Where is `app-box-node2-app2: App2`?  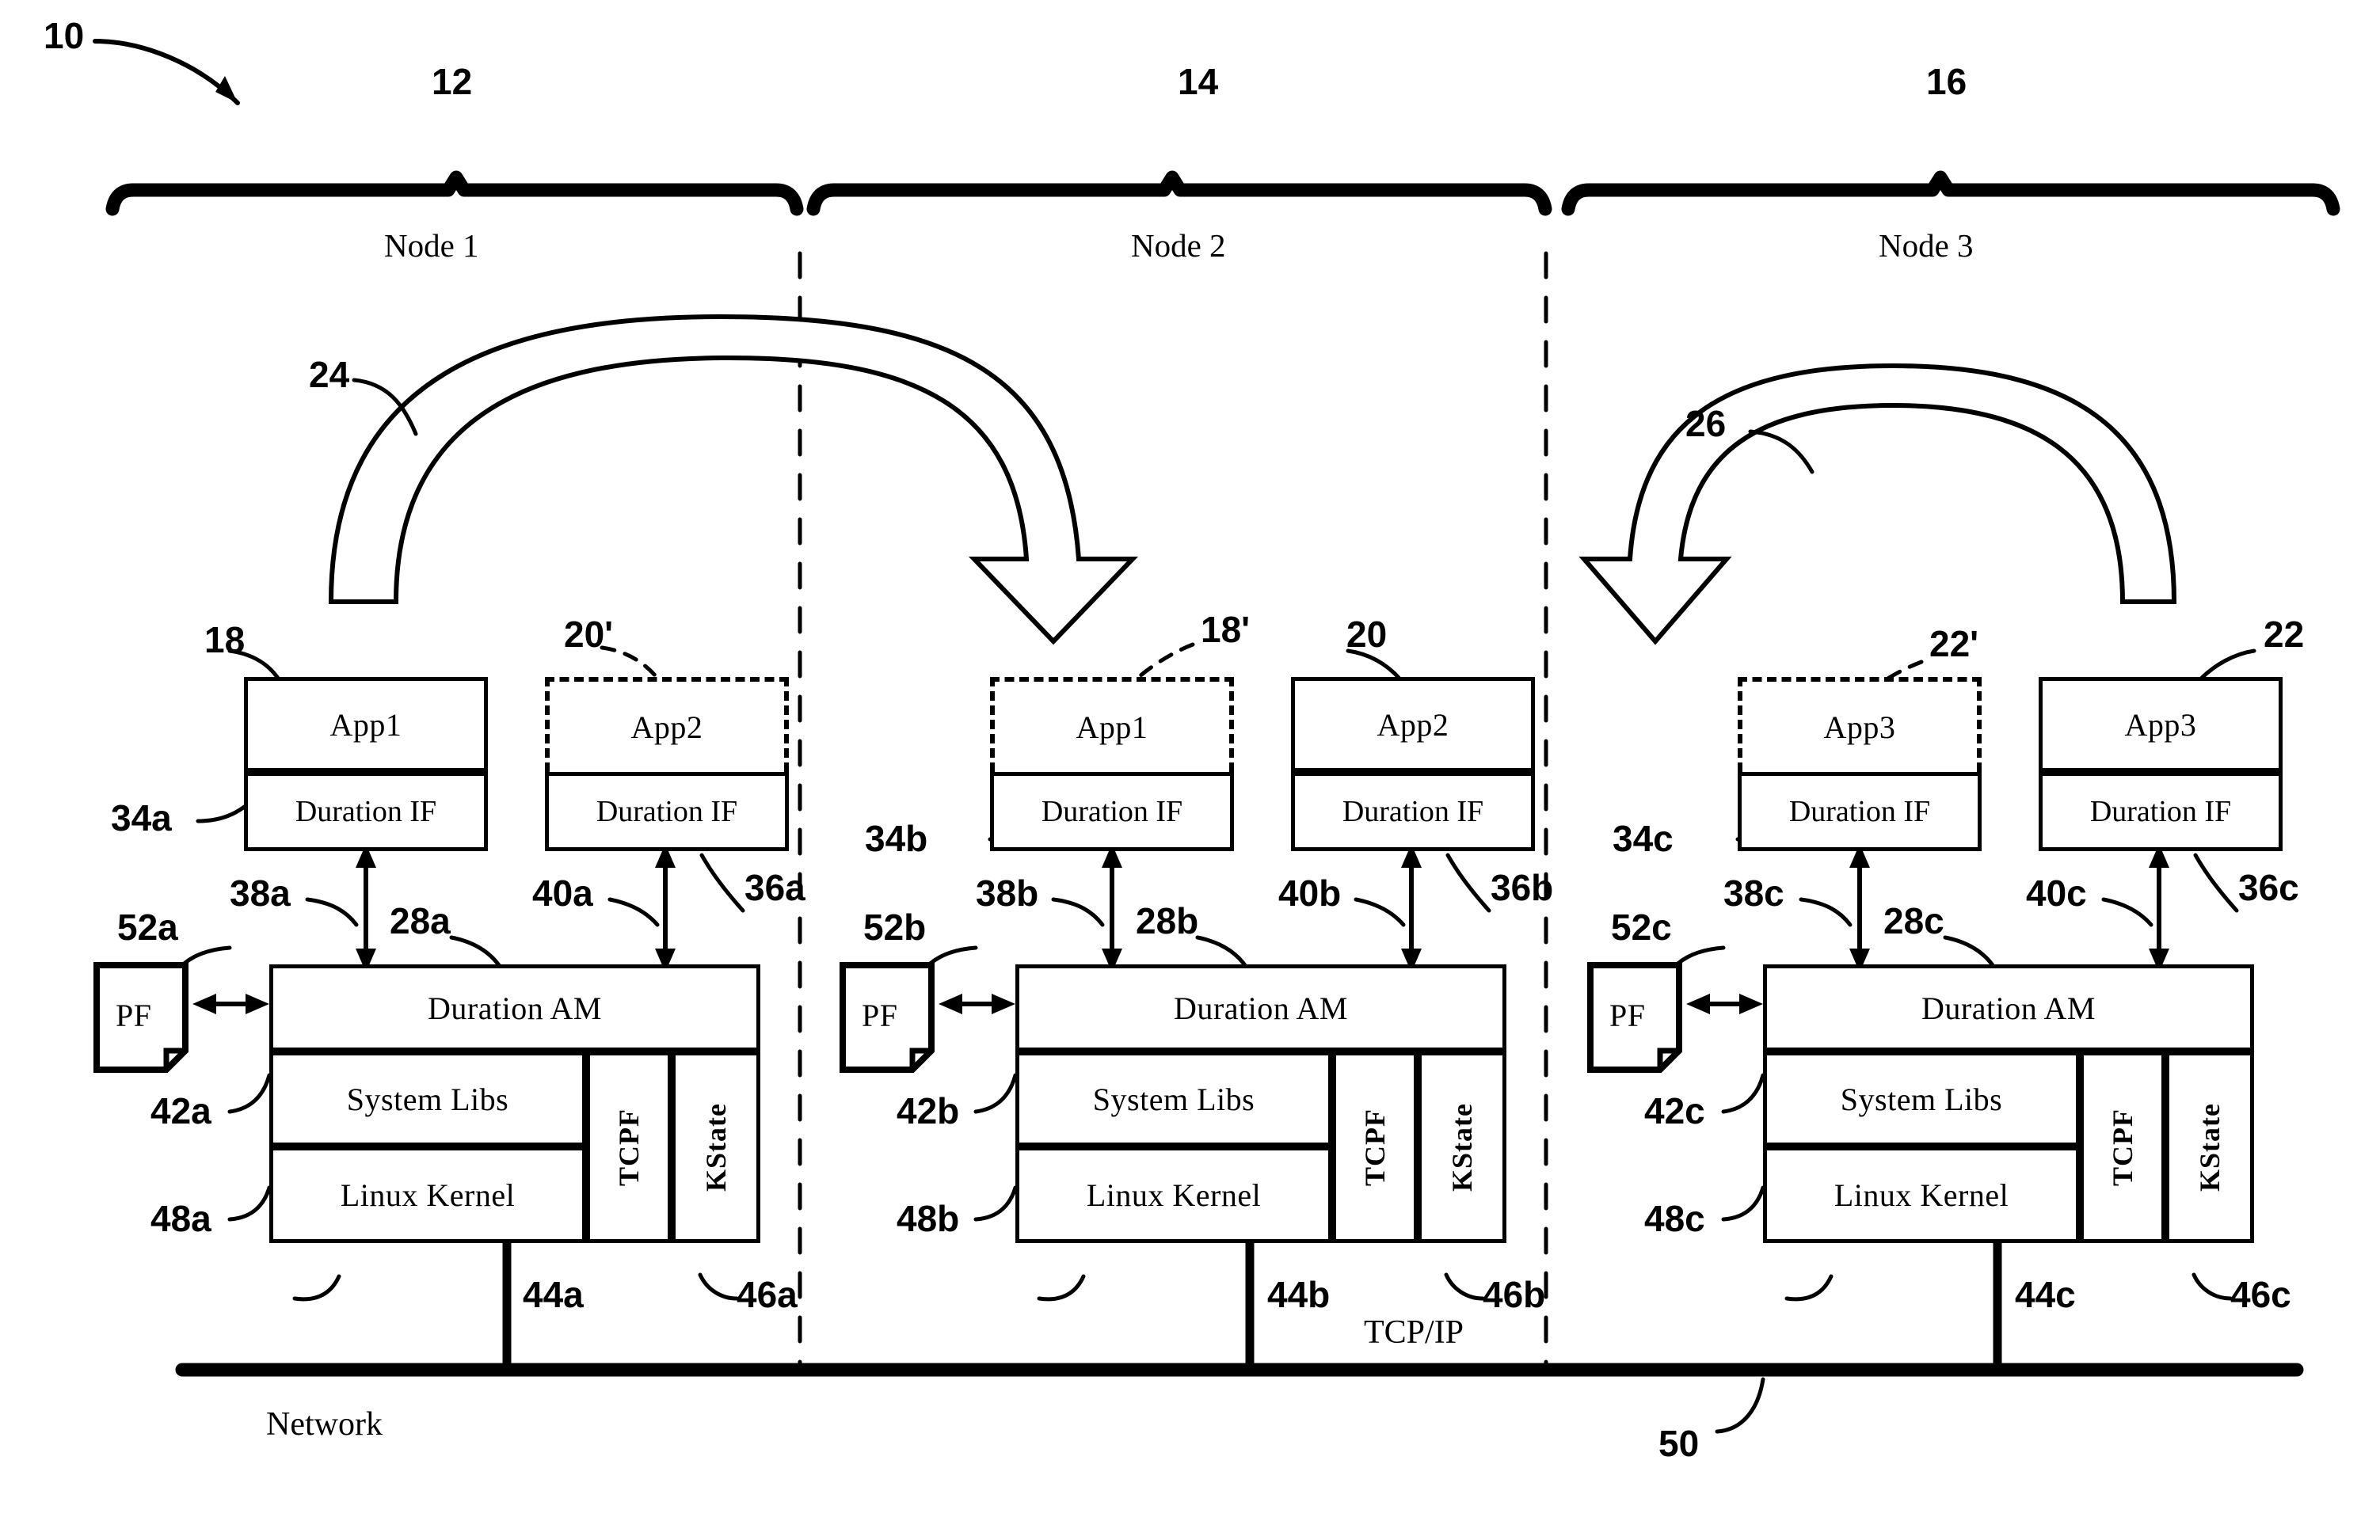 app-box-node2-app2: App2 is located at coordinates (1413, 724).